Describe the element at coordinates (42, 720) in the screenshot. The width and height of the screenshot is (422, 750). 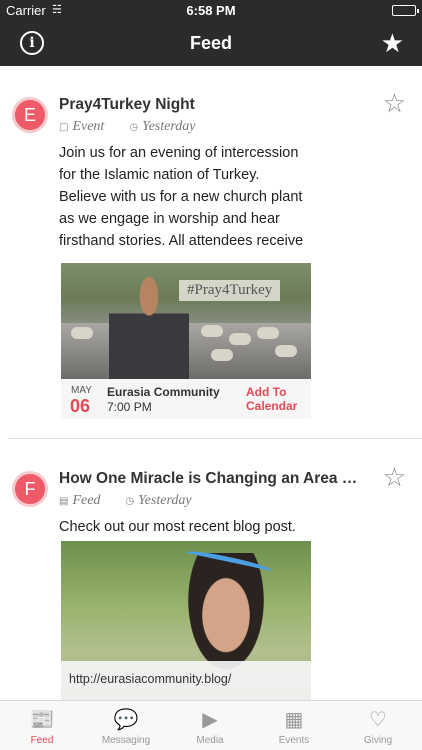
I see `newspaper-icon: 📰` at that location.